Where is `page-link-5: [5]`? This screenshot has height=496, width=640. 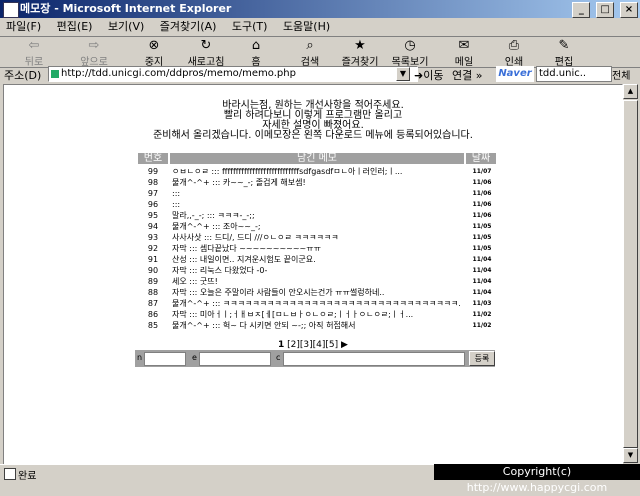 page-link-5: [5] is located at coordinates (331, 345).